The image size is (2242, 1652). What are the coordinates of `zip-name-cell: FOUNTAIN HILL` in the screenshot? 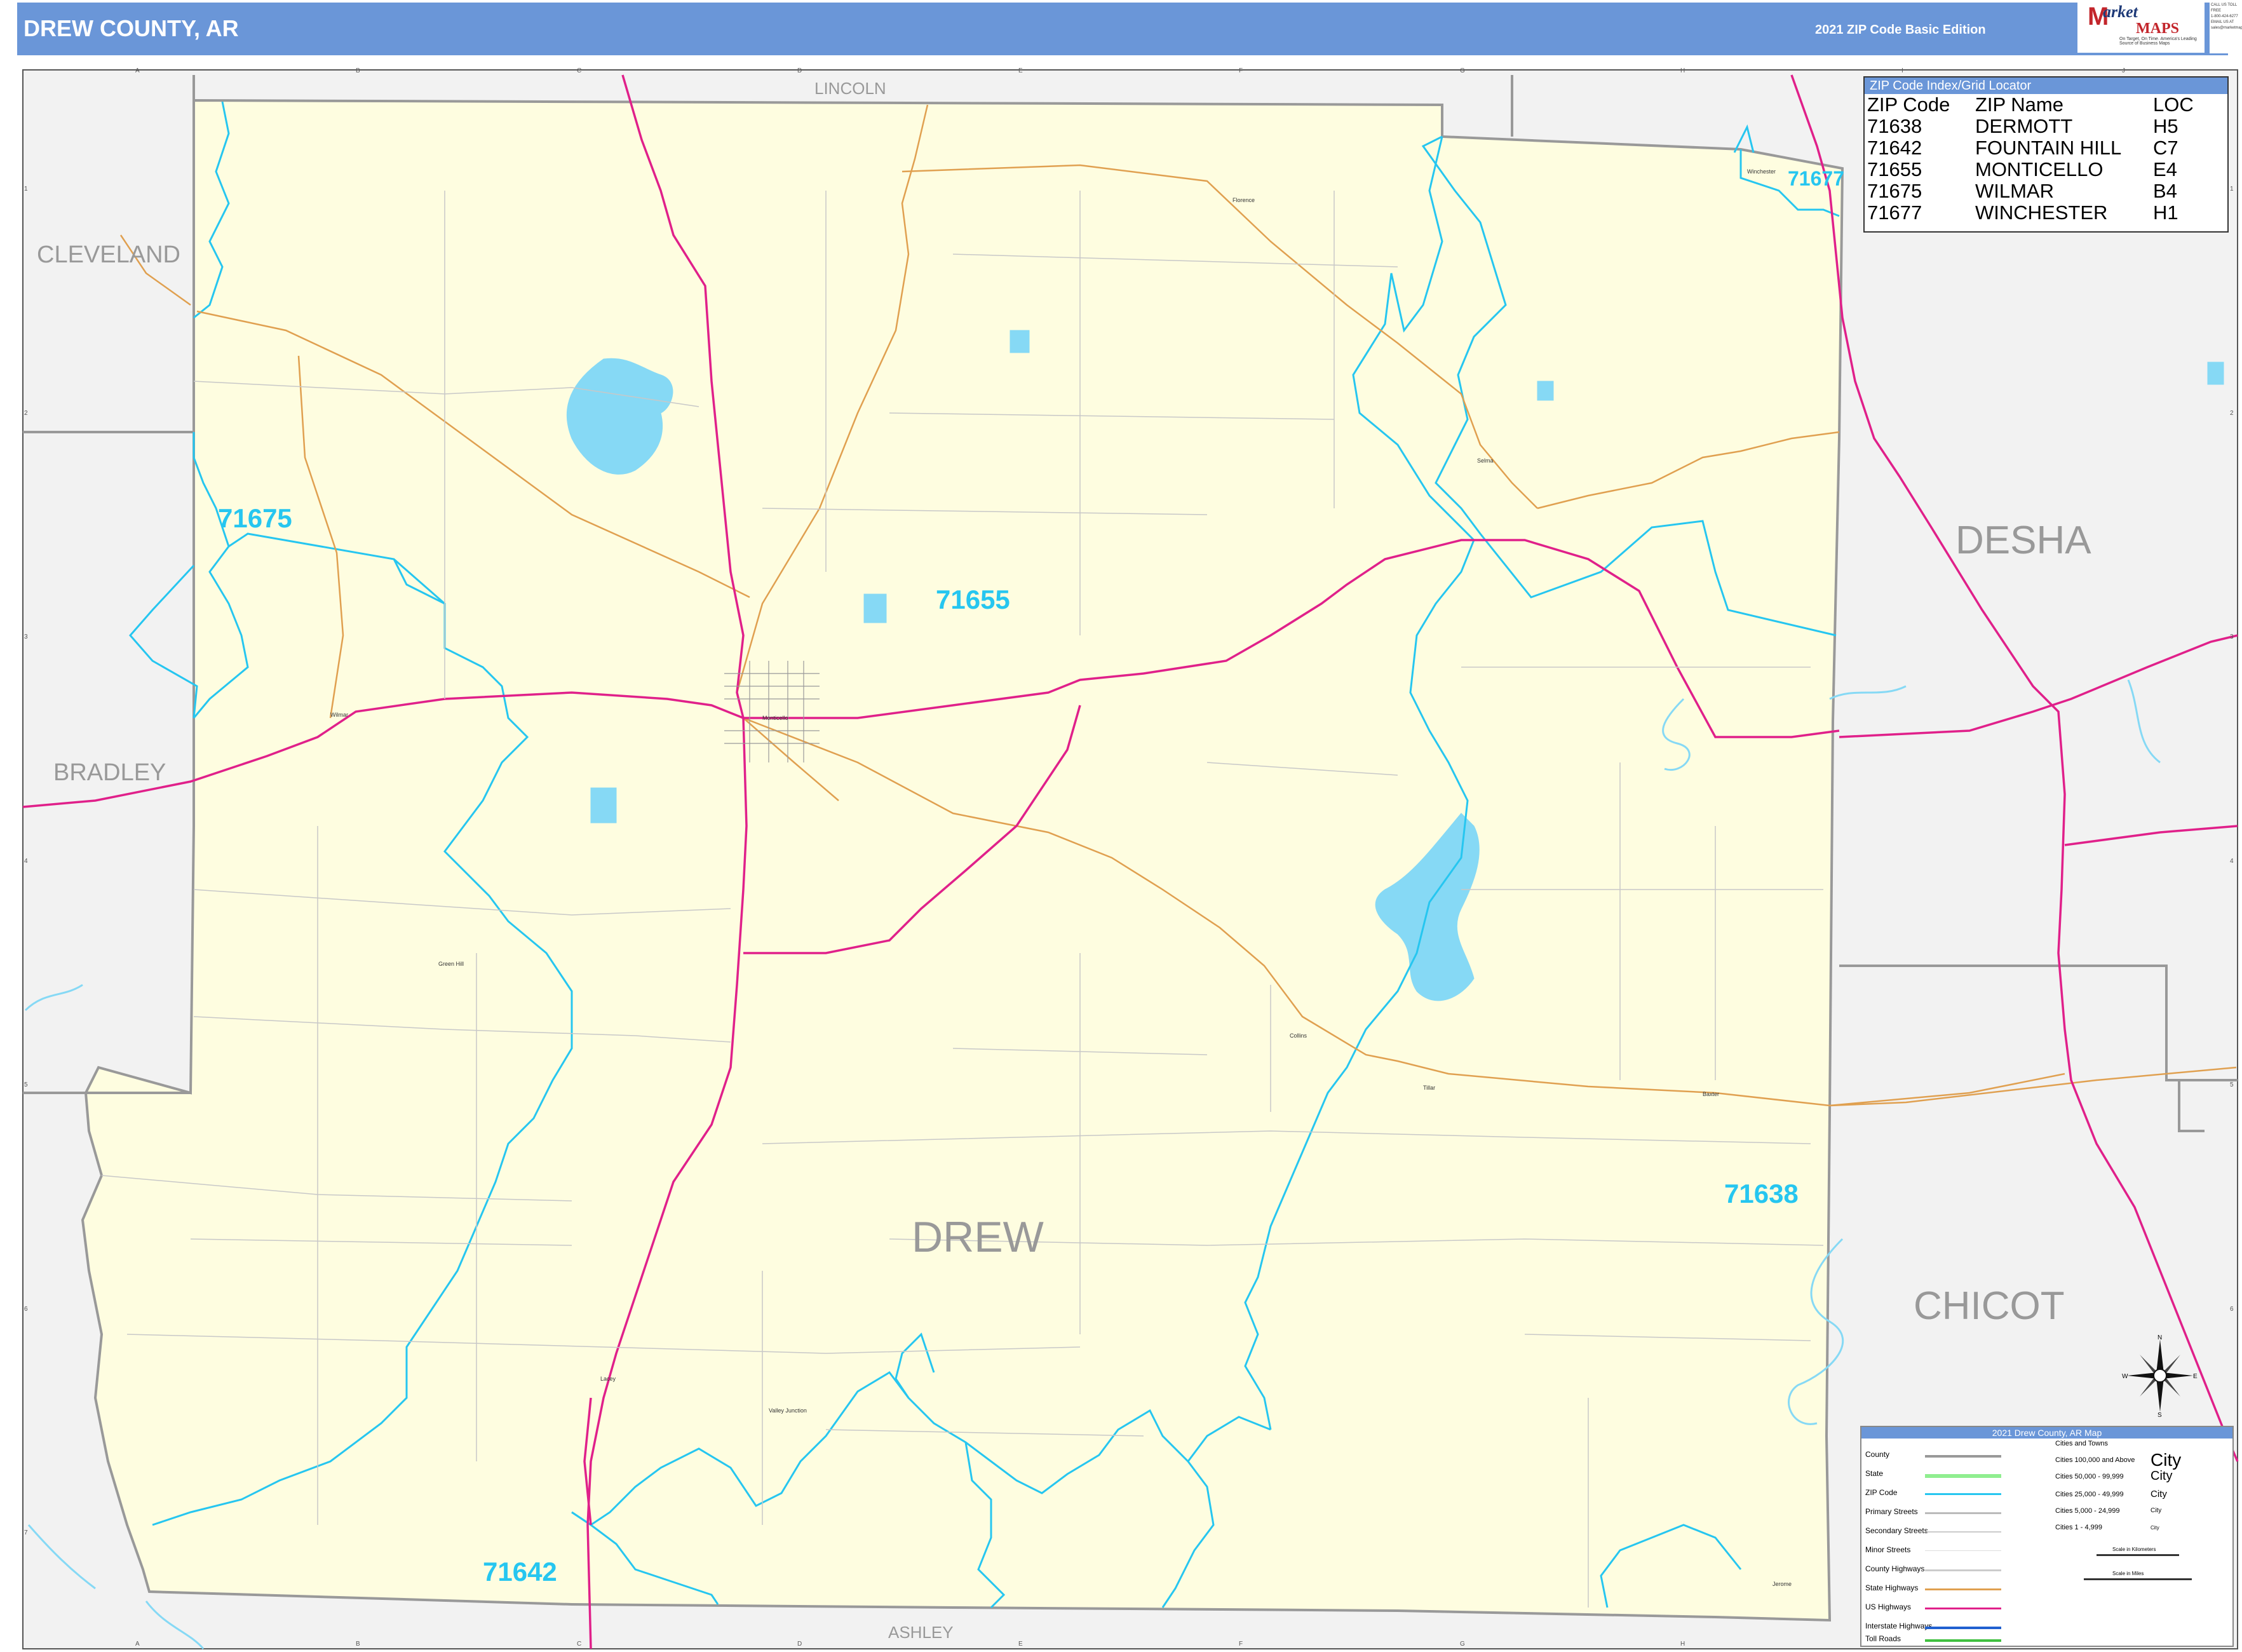 It's located at (2048, 148).